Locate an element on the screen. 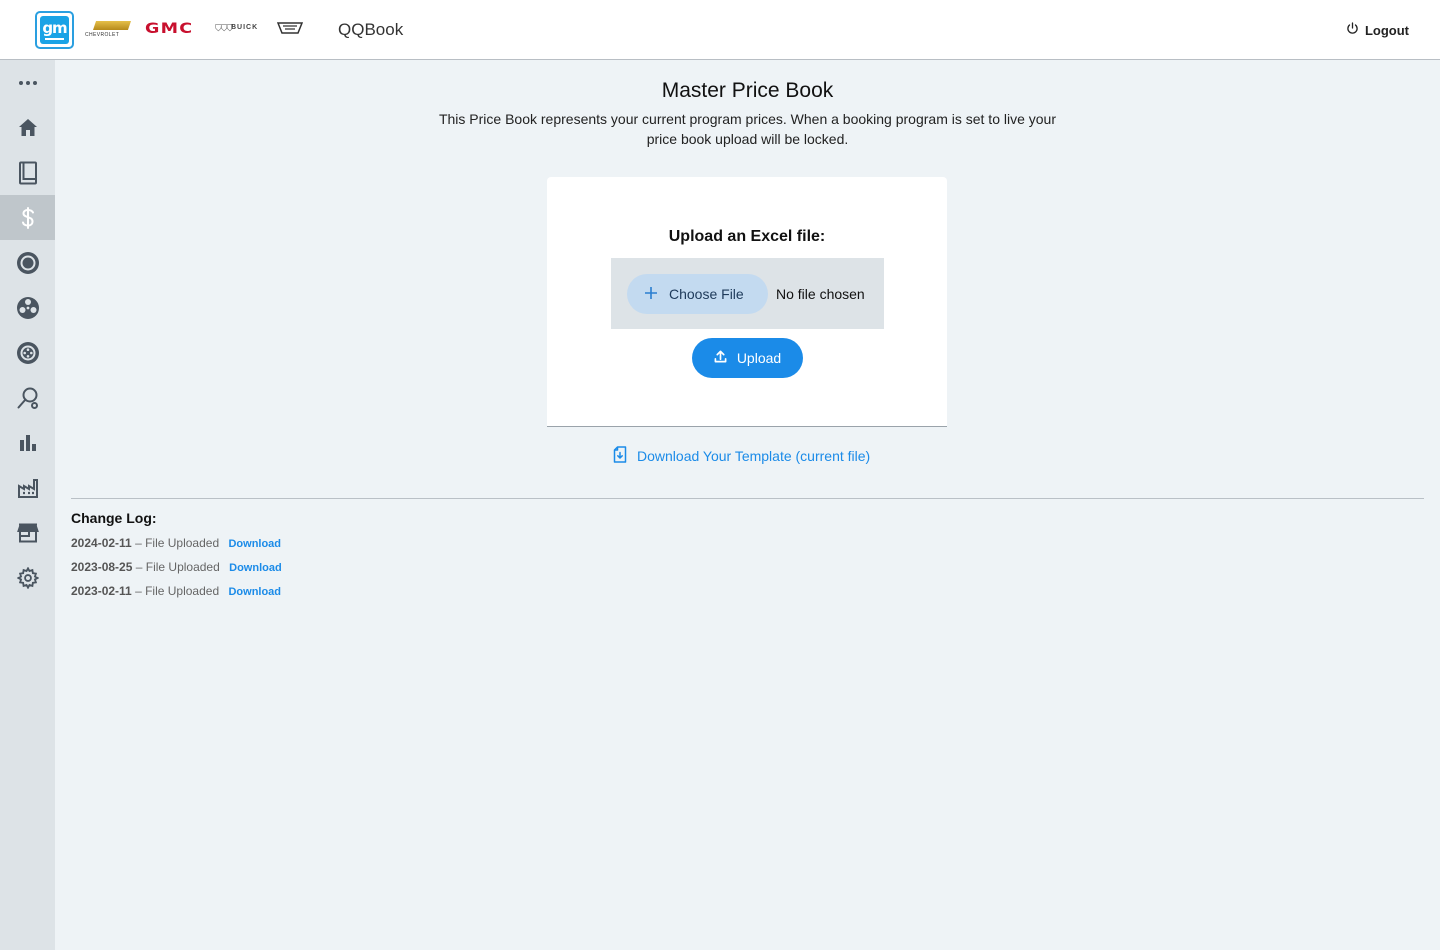 The height and width of the screenshot is (950, 1440). gm-logo: gm is located at coordinates (54, 30).